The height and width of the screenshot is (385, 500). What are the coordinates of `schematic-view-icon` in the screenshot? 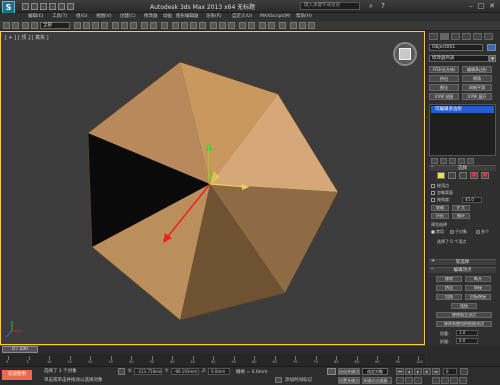 It's located at (271, 25).